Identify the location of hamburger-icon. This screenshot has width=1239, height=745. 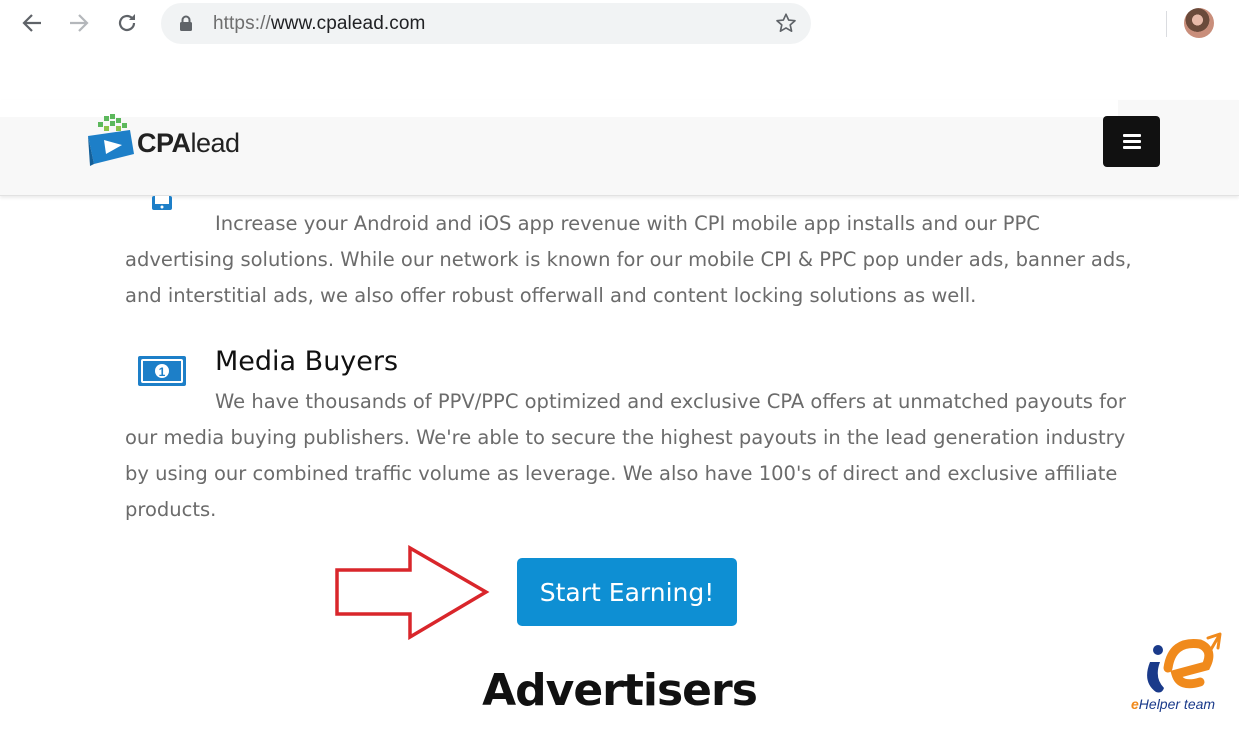
(1131, 141).